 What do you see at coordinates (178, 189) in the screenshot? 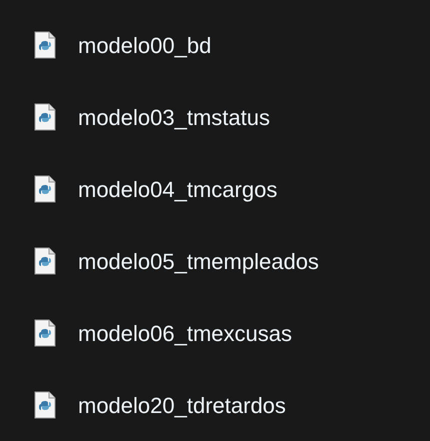
I see `file-name: modelo04_tmcargos` at bounding box center [178, 189].